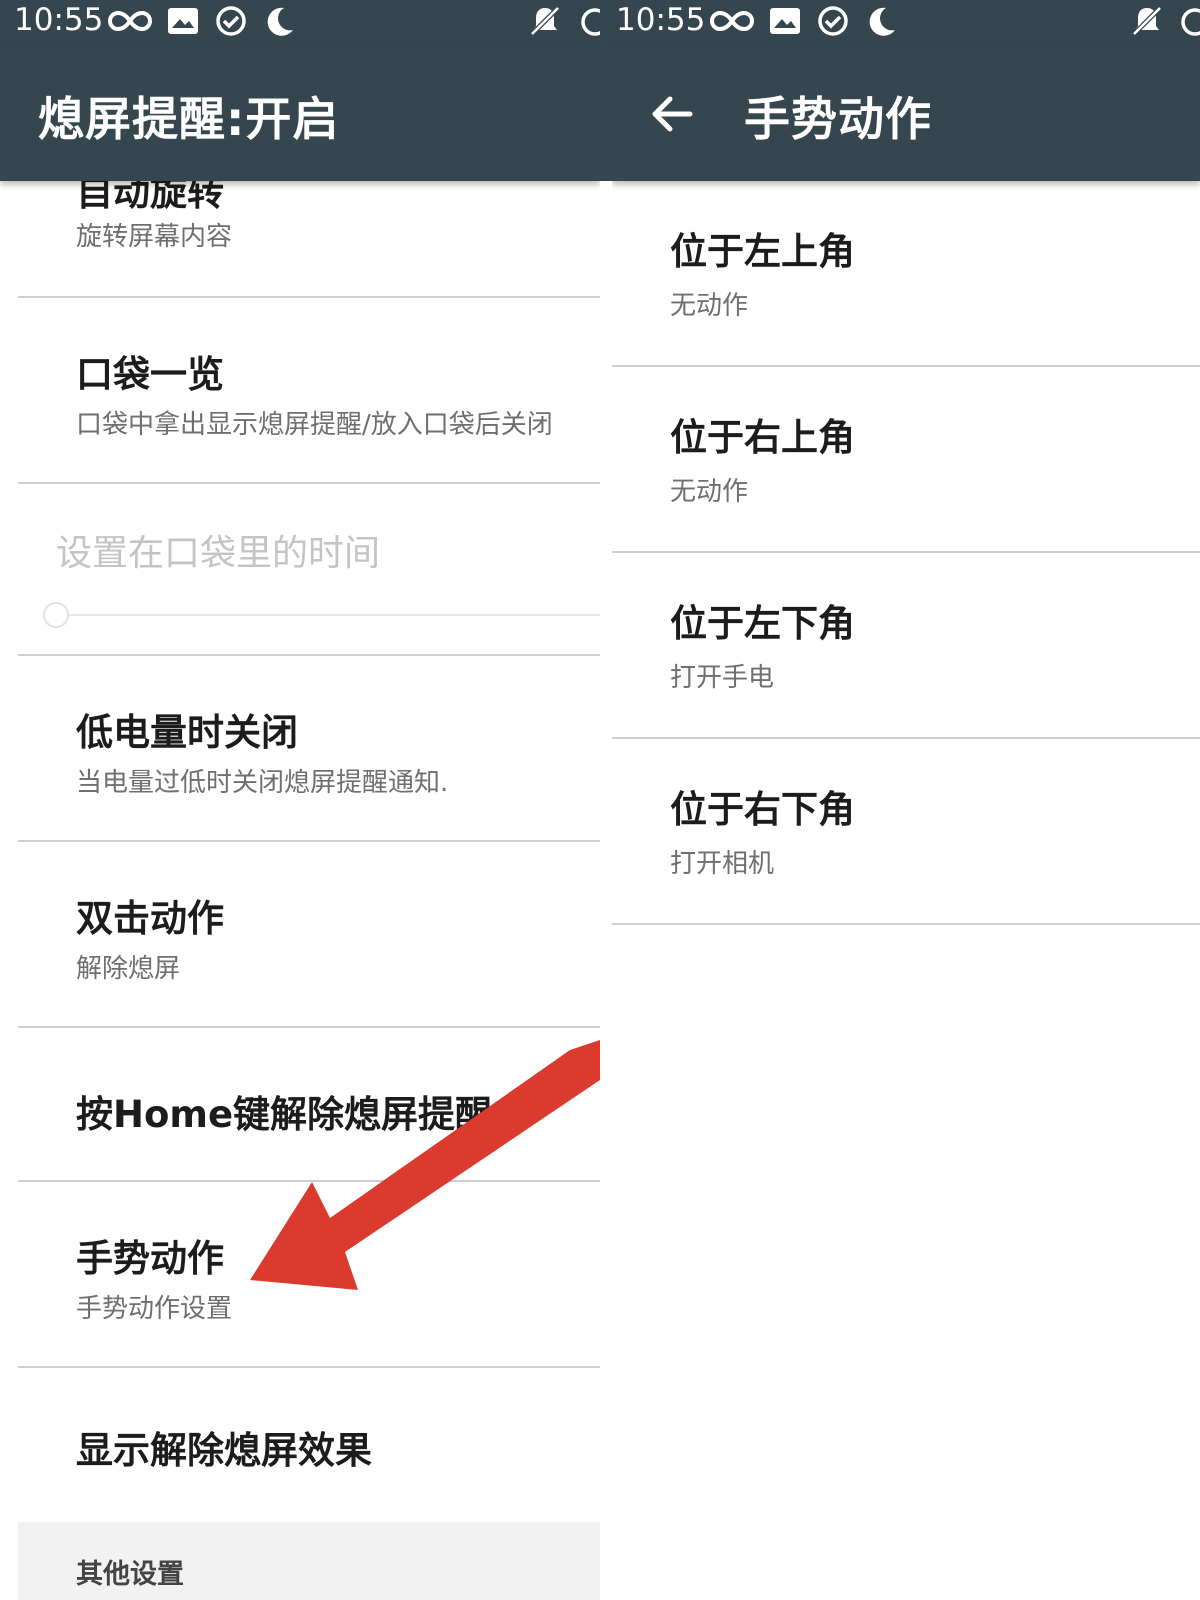 The image size is (1200, 1600). I want to click on list-item-pocket-time: 设置在口袋里的时间, so click(309, 569).